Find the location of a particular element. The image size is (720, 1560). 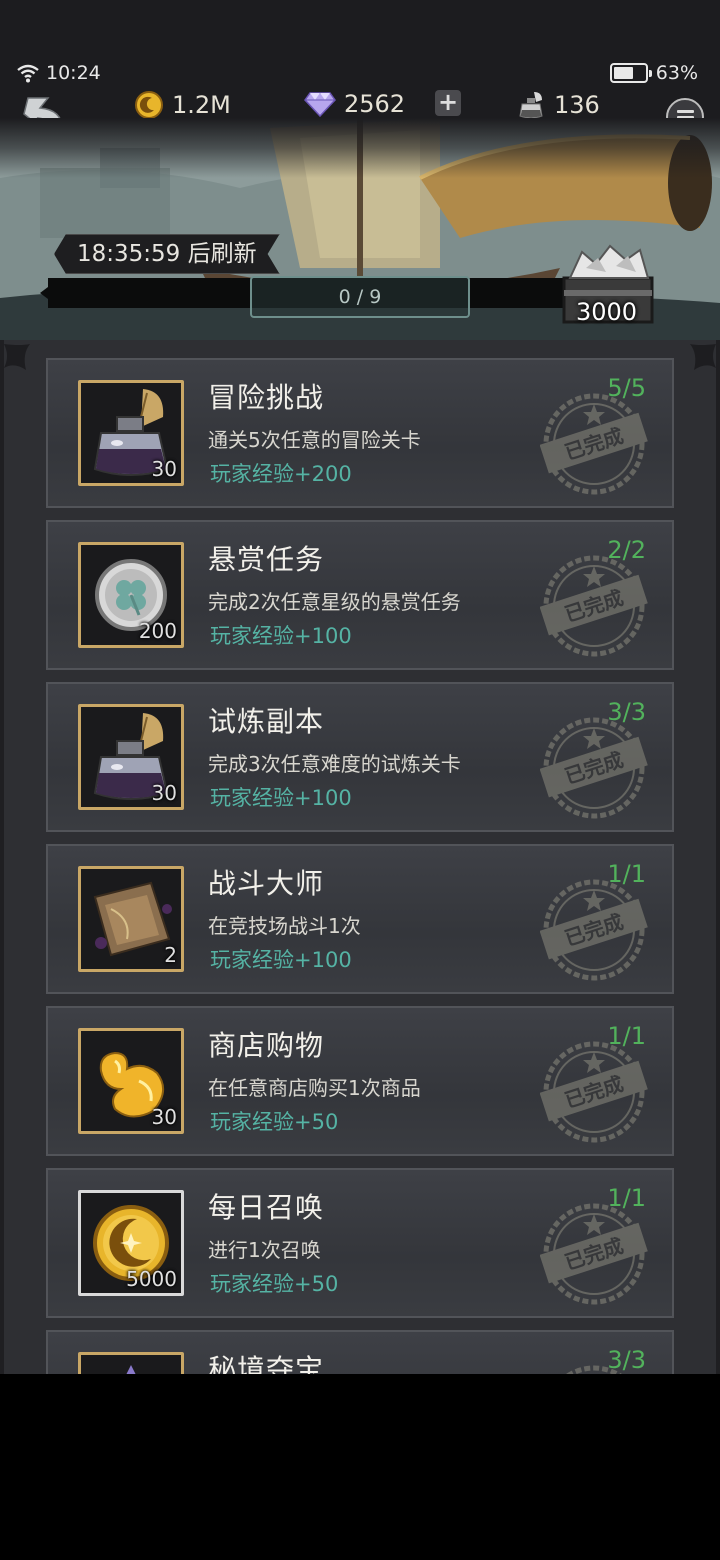

add-gems-button: + is located at coordinates (448, 103).